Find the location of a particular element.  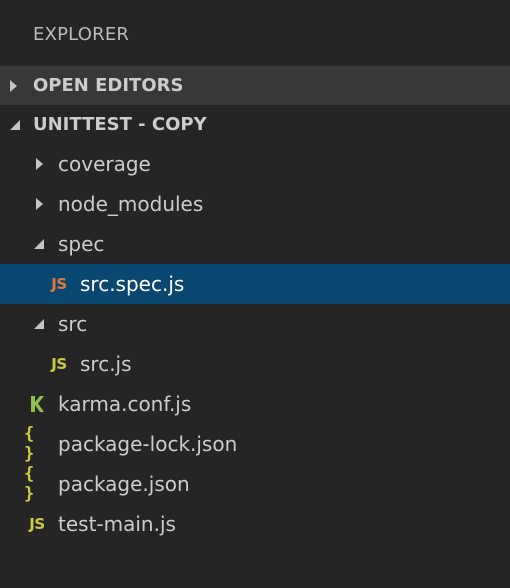

folder-node-modules: node_modules is located at coordinates (255, 204).